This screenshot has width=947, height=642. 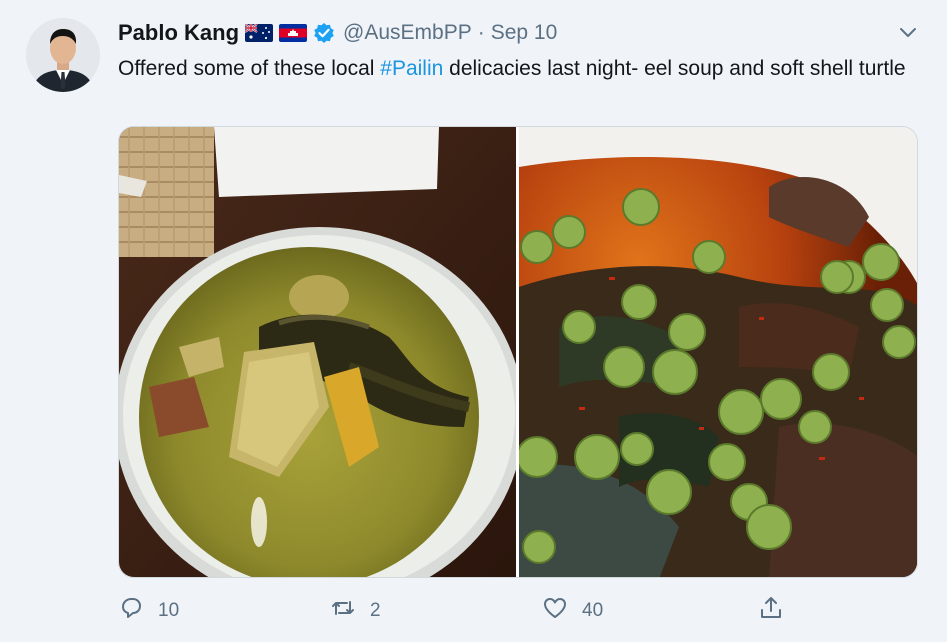 I want to click on retweet-button: 2, so click(x=355, y=610).